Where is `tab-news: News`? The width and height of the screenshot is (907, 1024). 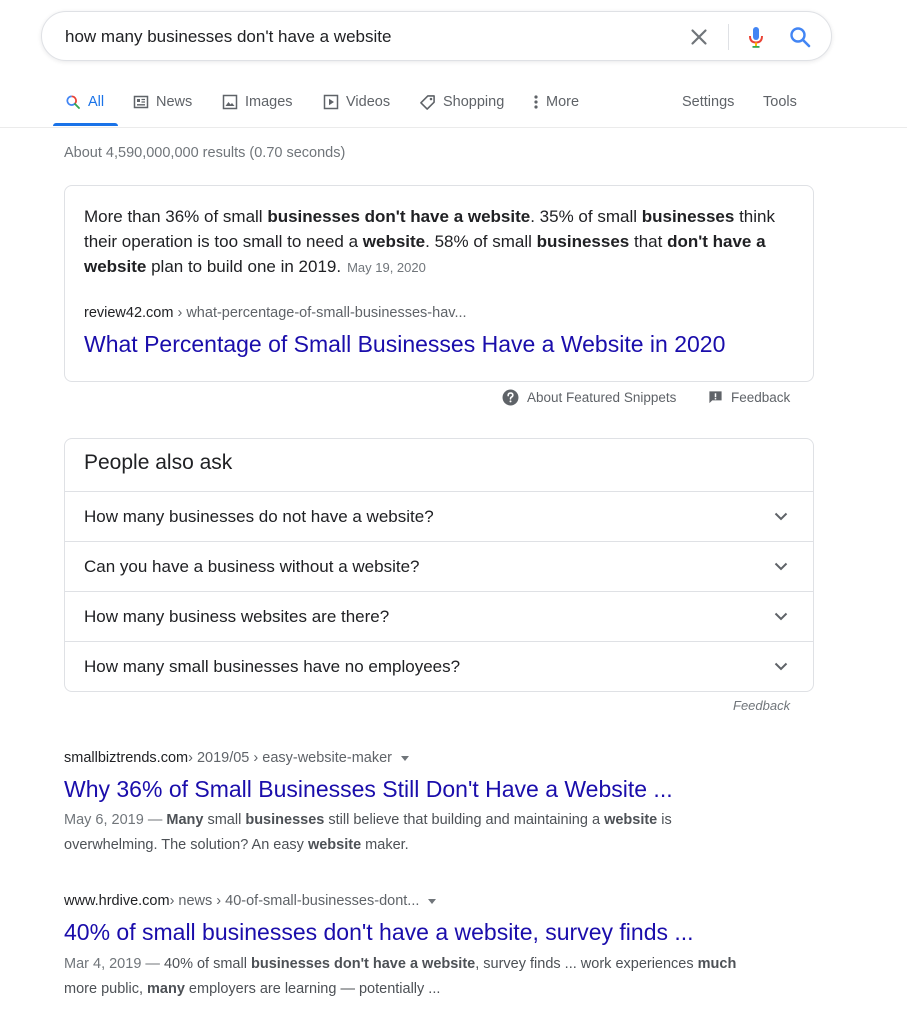
tab-news: News is located at coordinates (162, 102).